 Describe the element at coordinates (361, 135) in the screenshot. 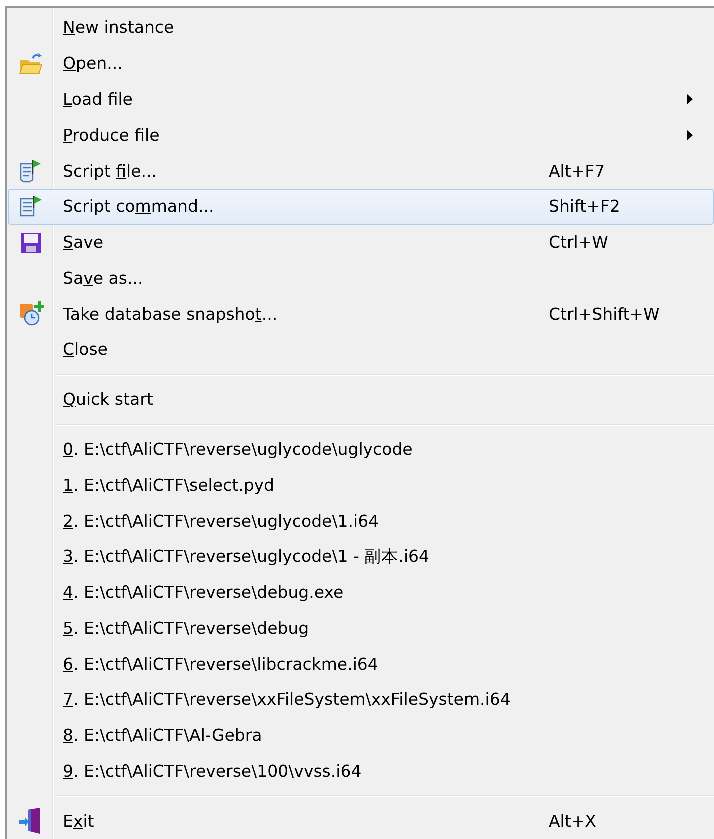

I see `menu-item: Produce file` at that location.